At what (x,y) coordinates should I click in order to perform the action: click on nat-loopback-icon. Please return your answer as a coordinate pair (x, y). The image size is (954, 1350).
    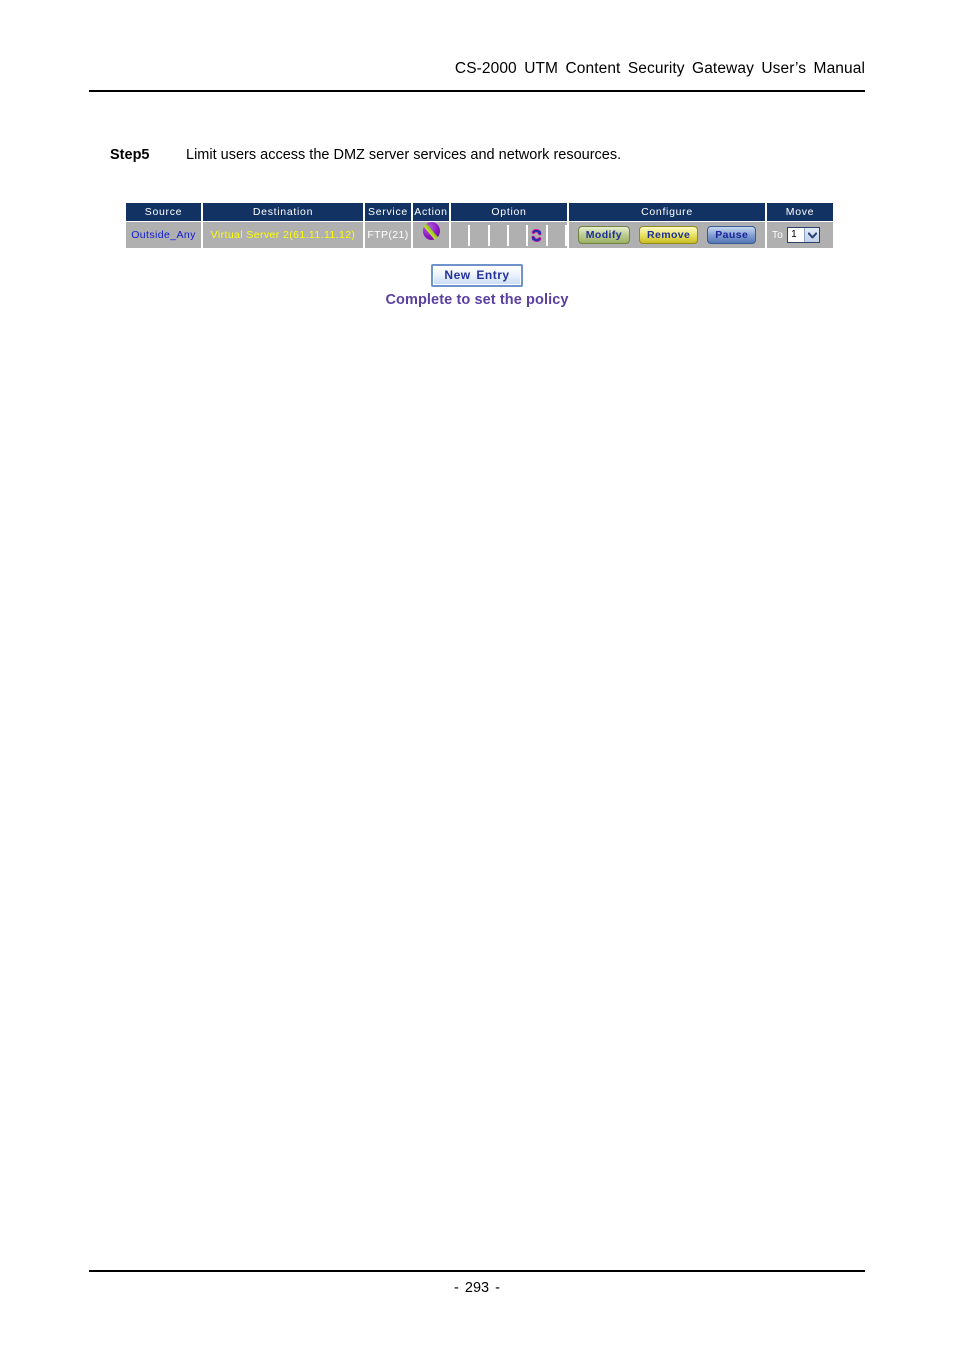
    Looking at the image, I should click on (536, 235).